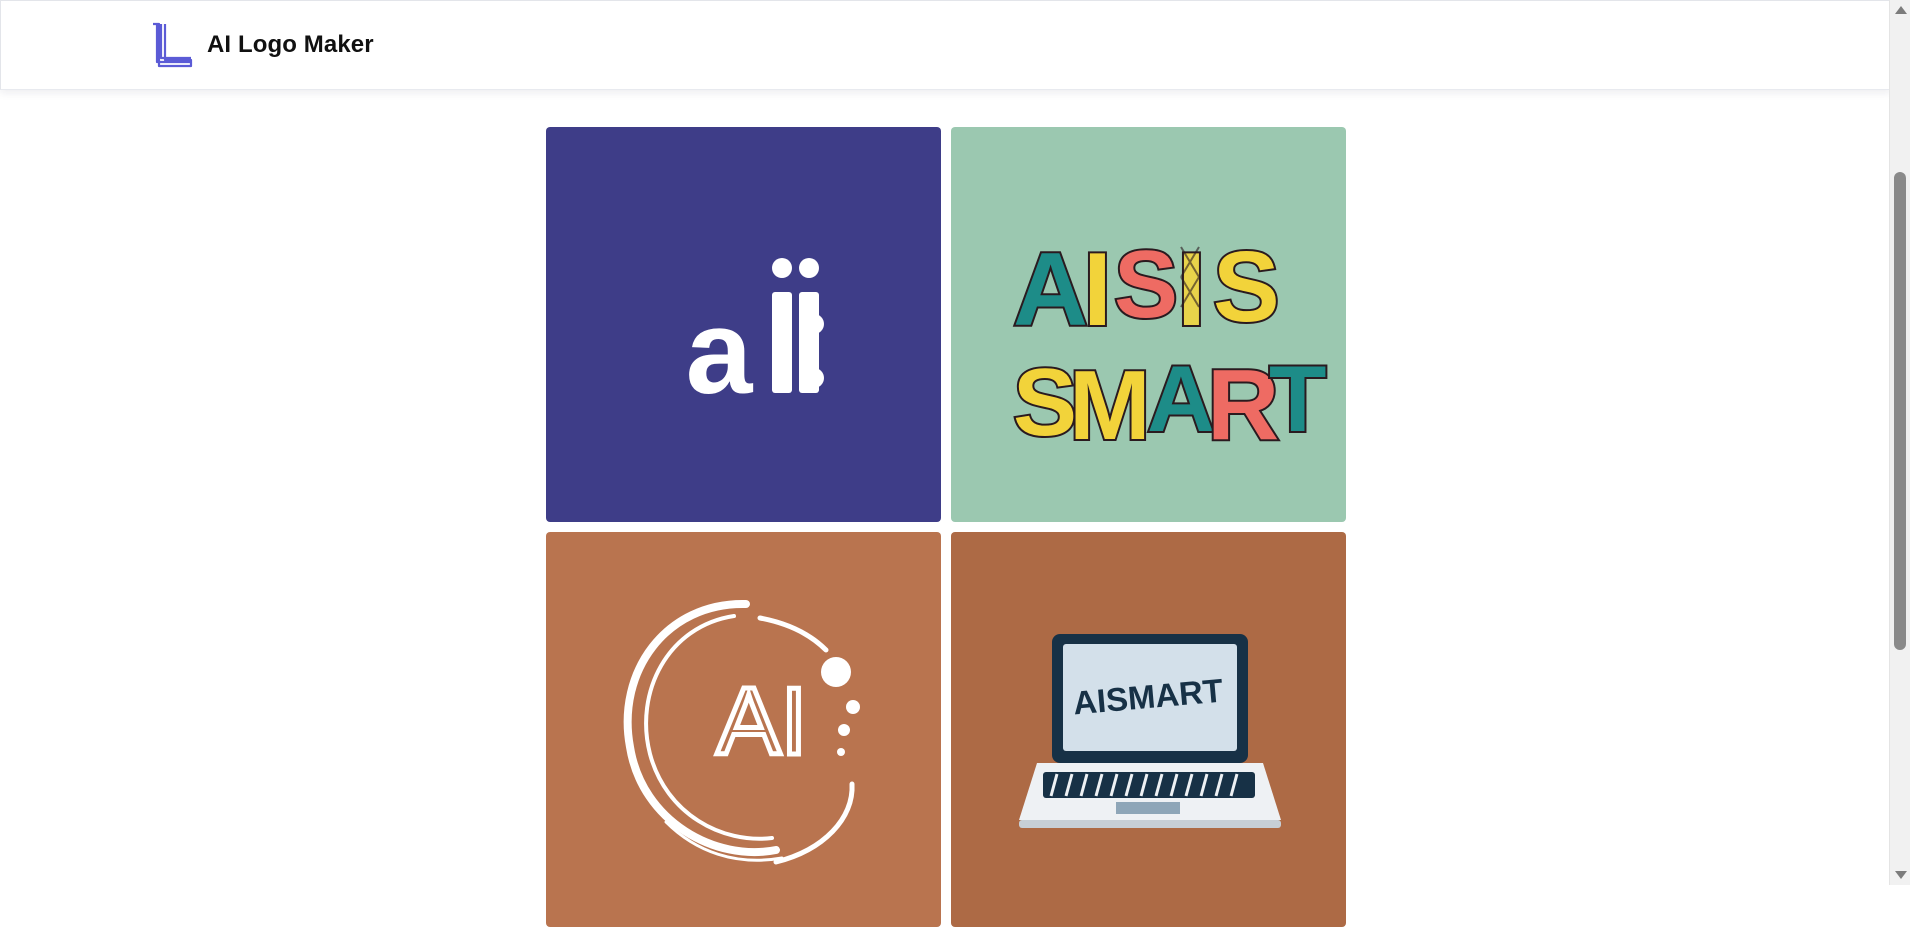 The image size is (1910, 927). Describe the element at coordinates (290, 44) in the screenshot. I see `brand-name: AI Logo Maker` at that location.